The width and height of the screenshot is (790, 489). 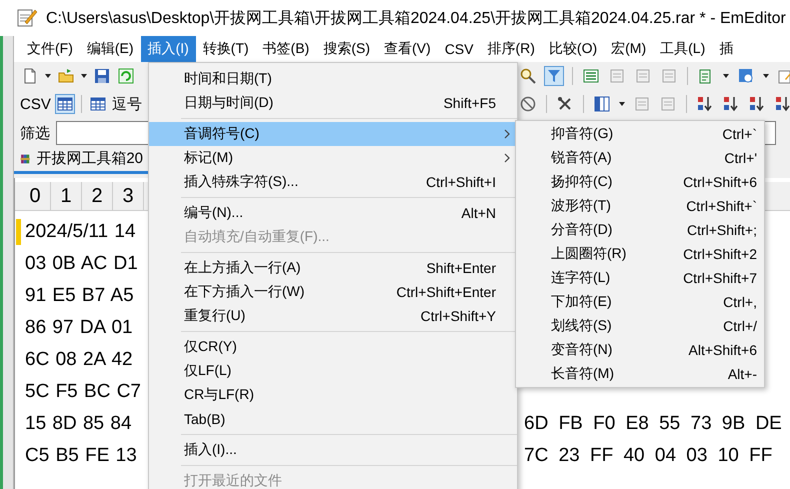 What do you see at coordinates (740, 302) in the screenshot?
I see `shortcut-label: Ctrl+,` at bounding box center [740, 302].